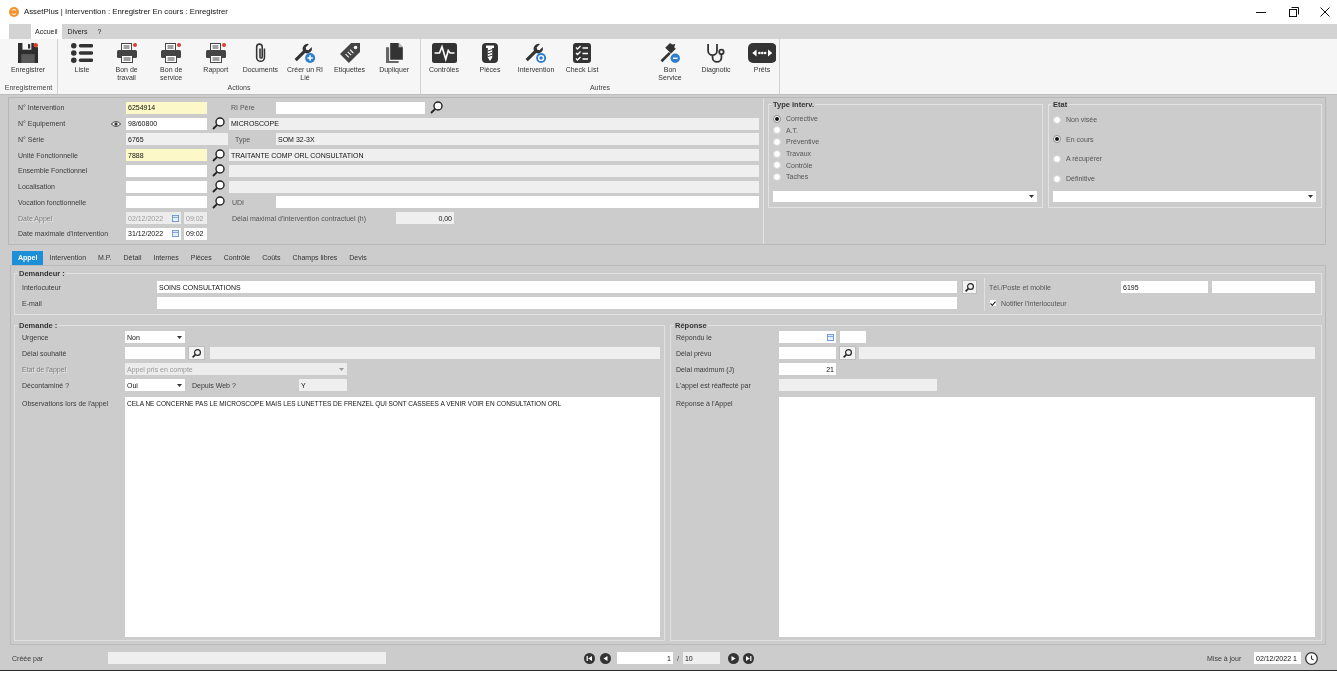 Image resolution: width=1337 pixels, height=681 pixels. What do you see at coordinates (444, 53) in the screenshot?
I see `heartbeat-monitor-icon` at bounding box center [444, 53].